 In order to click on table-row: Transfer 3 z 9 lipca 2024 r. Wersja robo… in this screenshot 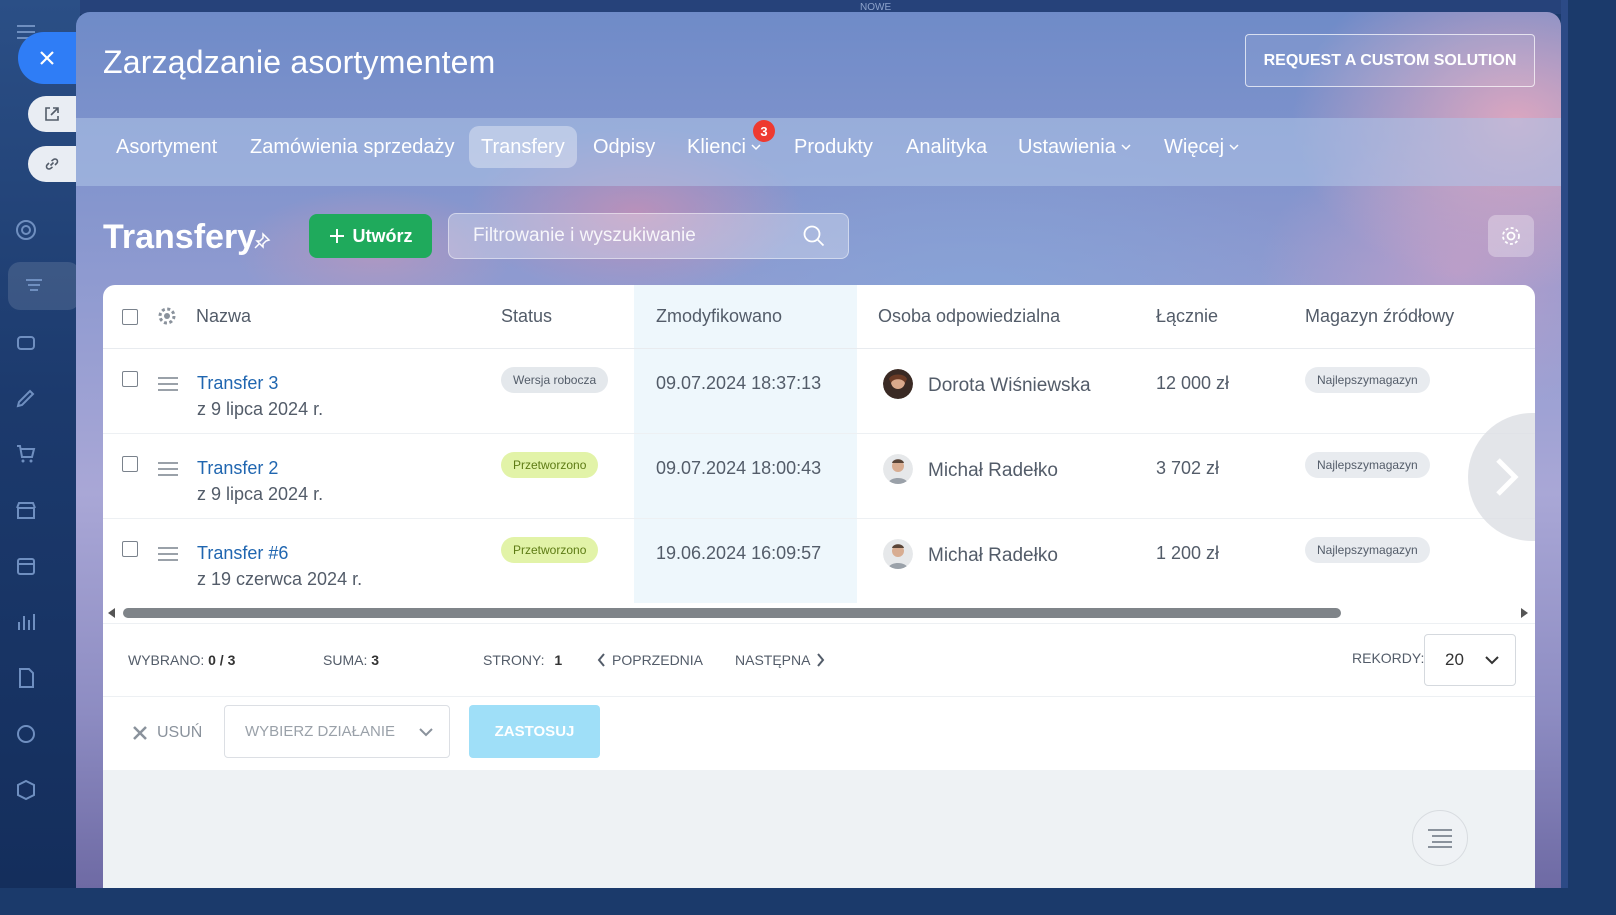, I will do `click(819, 391)`.